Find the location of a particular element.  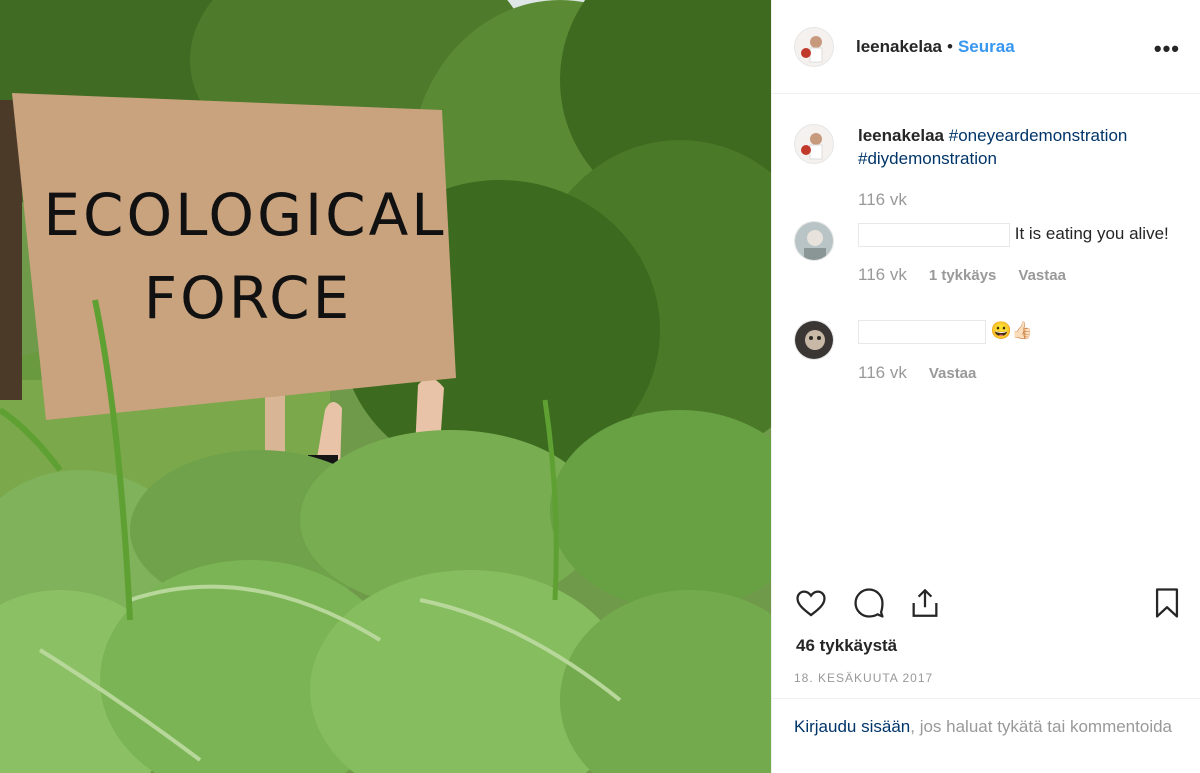

caption-meta: 116 vk is located at coordinates (882, 200).